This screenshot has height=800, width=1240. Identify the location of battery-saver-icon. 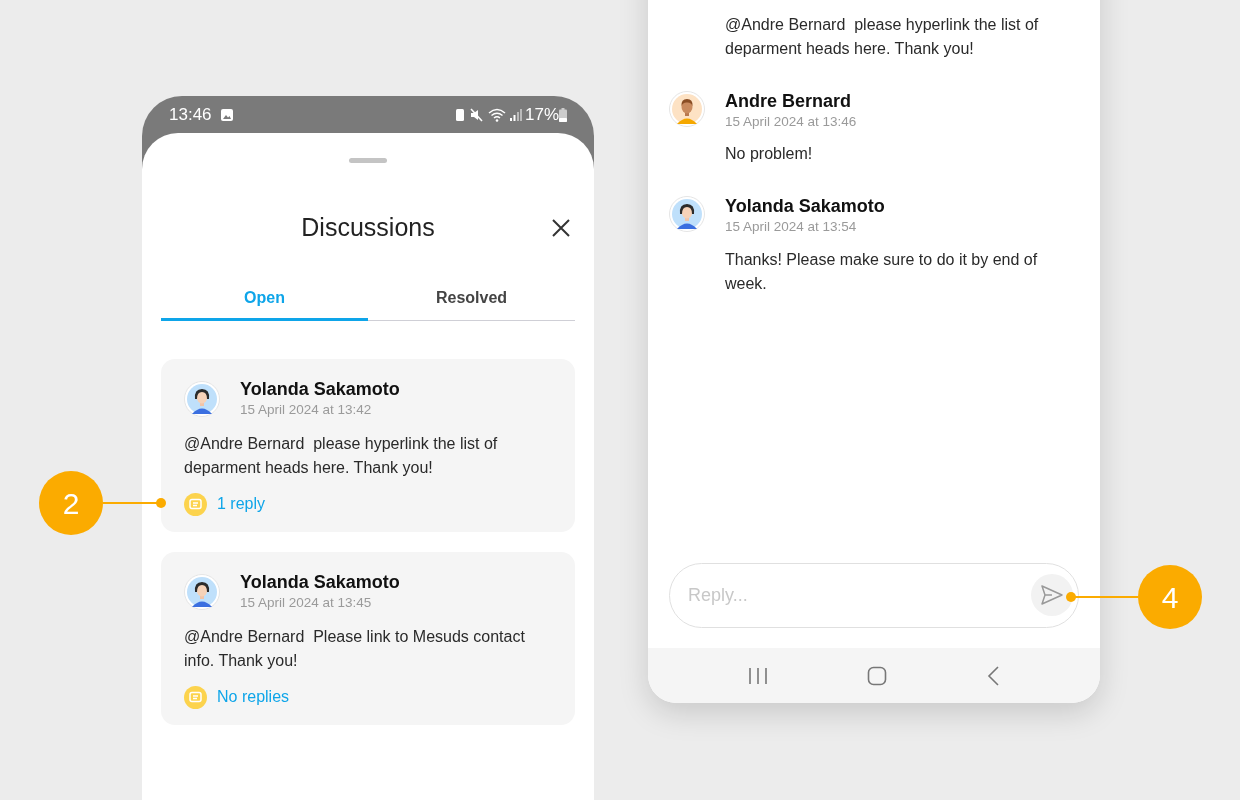
(459, 114).